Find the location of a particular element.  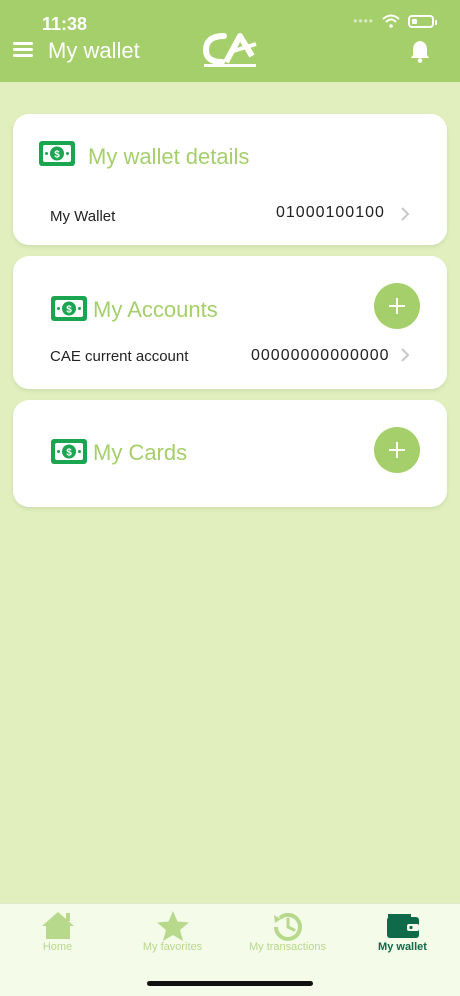

app-header: 11:38 •••• My wallet is located at coordinates (230, 41).